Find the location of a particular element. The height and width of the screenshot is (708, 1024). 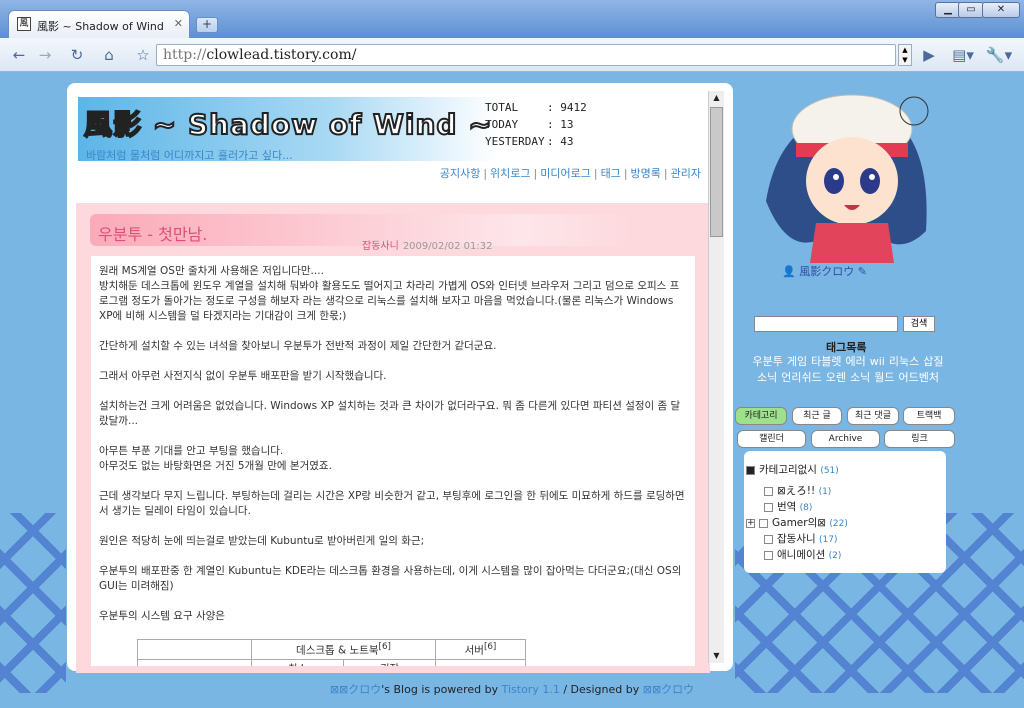

footer-designer-link: ⊠⊠クロウ is located at coordinates (668, 689).